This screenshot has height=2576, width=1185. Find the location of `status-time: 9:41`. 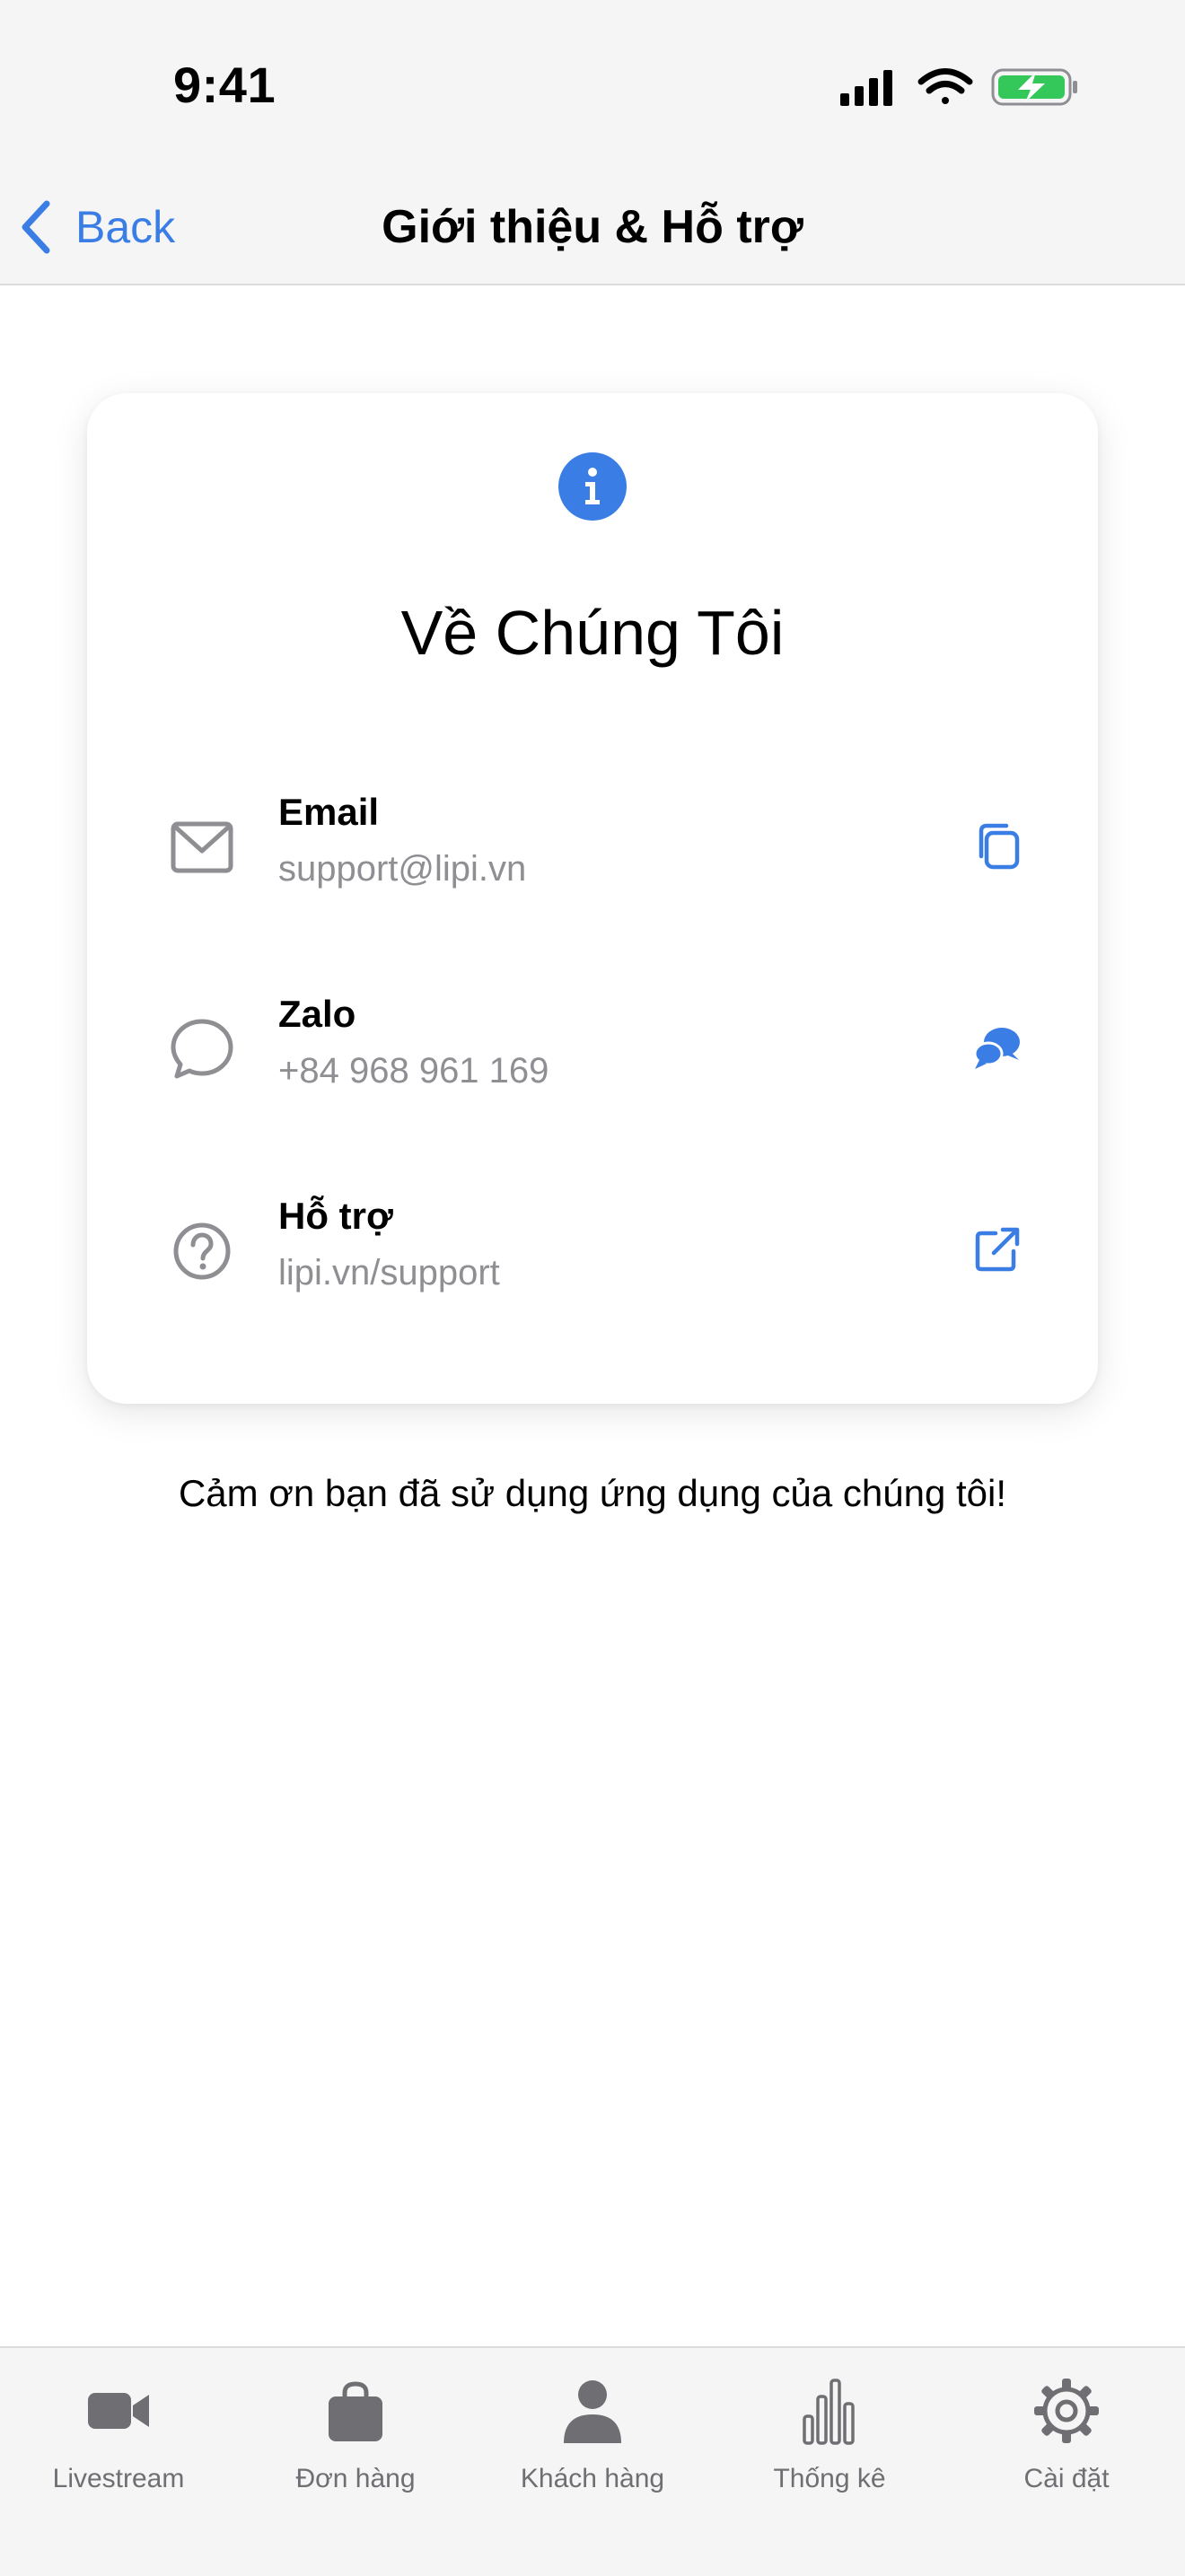

status-time: 9:41 is located at coordinates (224, 85).